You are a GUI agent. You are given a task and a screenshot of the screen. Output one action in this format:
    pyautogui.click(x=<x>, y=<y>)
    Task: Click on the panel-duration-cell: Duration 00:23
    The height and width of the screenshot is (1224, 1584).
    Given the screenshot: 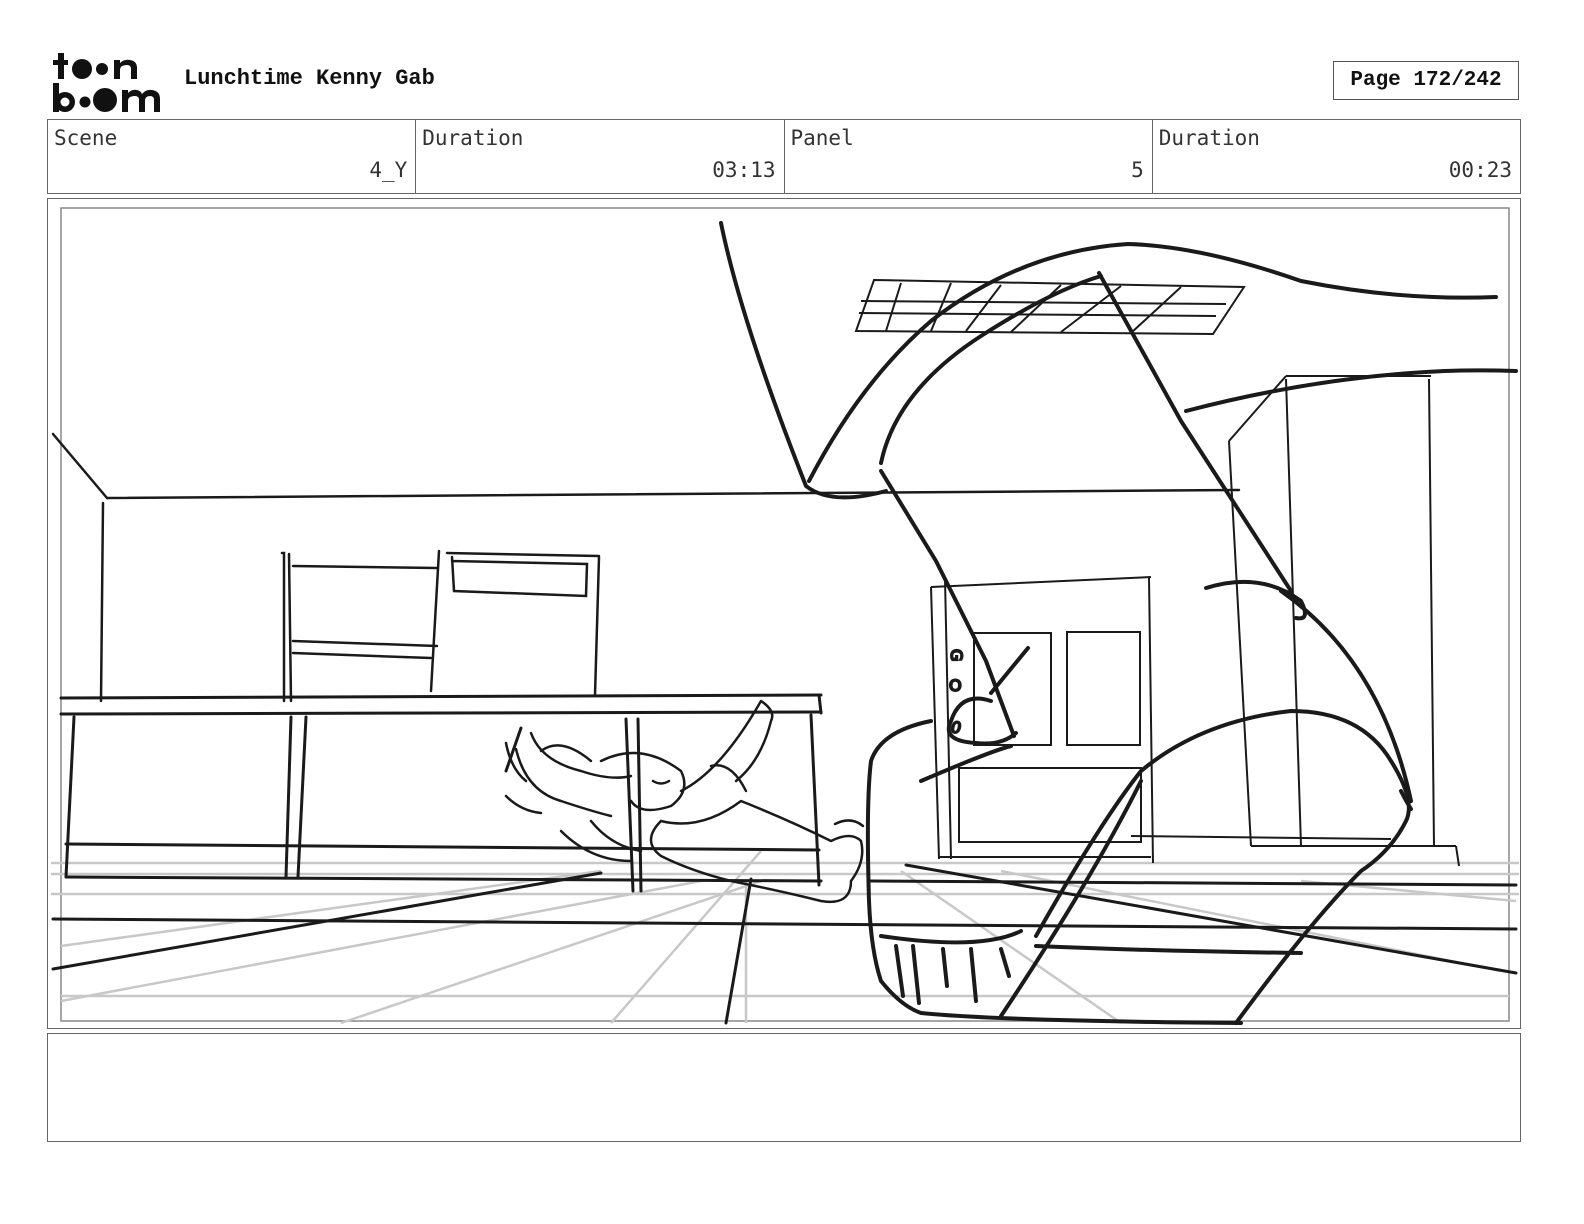 What is the action you would take?
    pyautogui.click(x=1336, y=156)
    